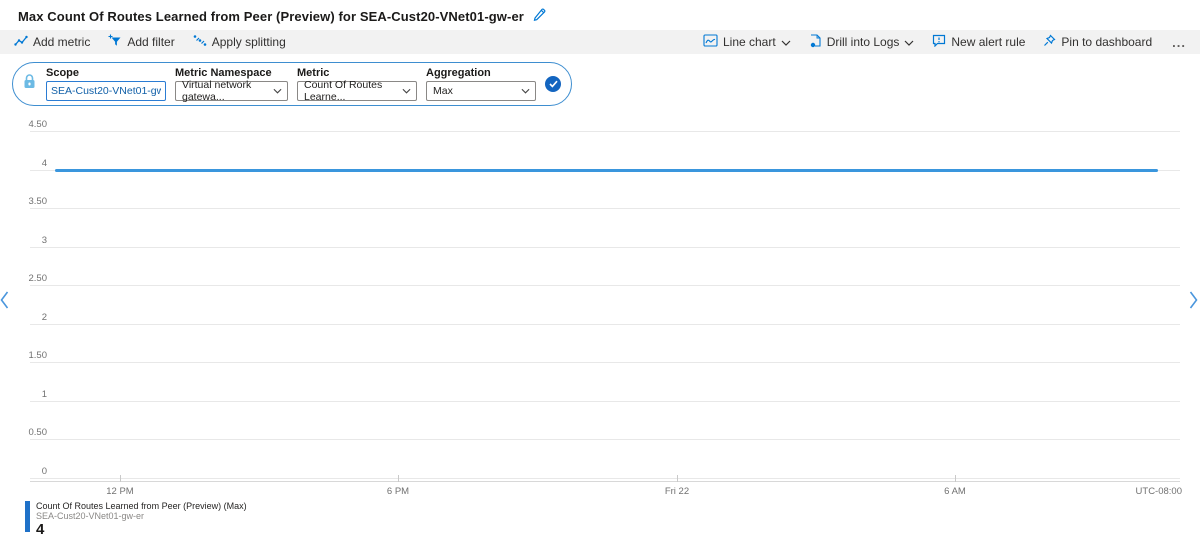  I want to click on add-metric-button: Add metric, so click(52, 42).